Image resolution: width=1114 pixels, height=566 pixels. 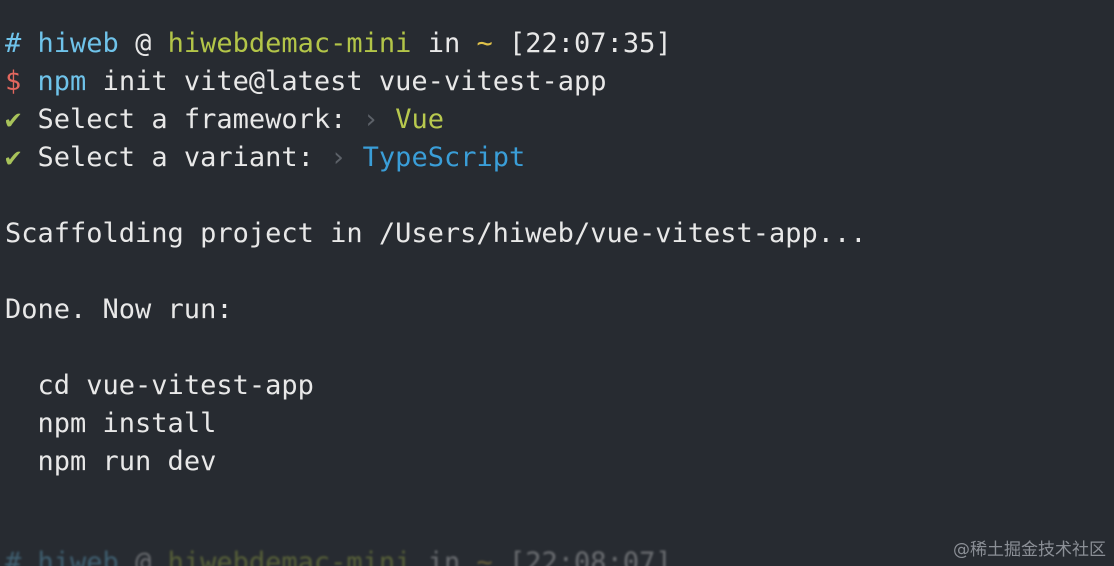 What do you see at coordinates (175, 157) in the screenshot?
I see `question-label: Select a variant:` at bounding box center [175, 157].